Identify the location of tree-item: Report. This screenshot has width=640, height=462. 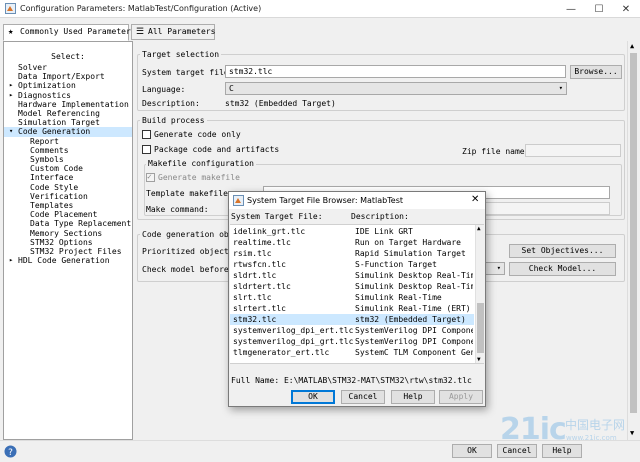
(68, 141).